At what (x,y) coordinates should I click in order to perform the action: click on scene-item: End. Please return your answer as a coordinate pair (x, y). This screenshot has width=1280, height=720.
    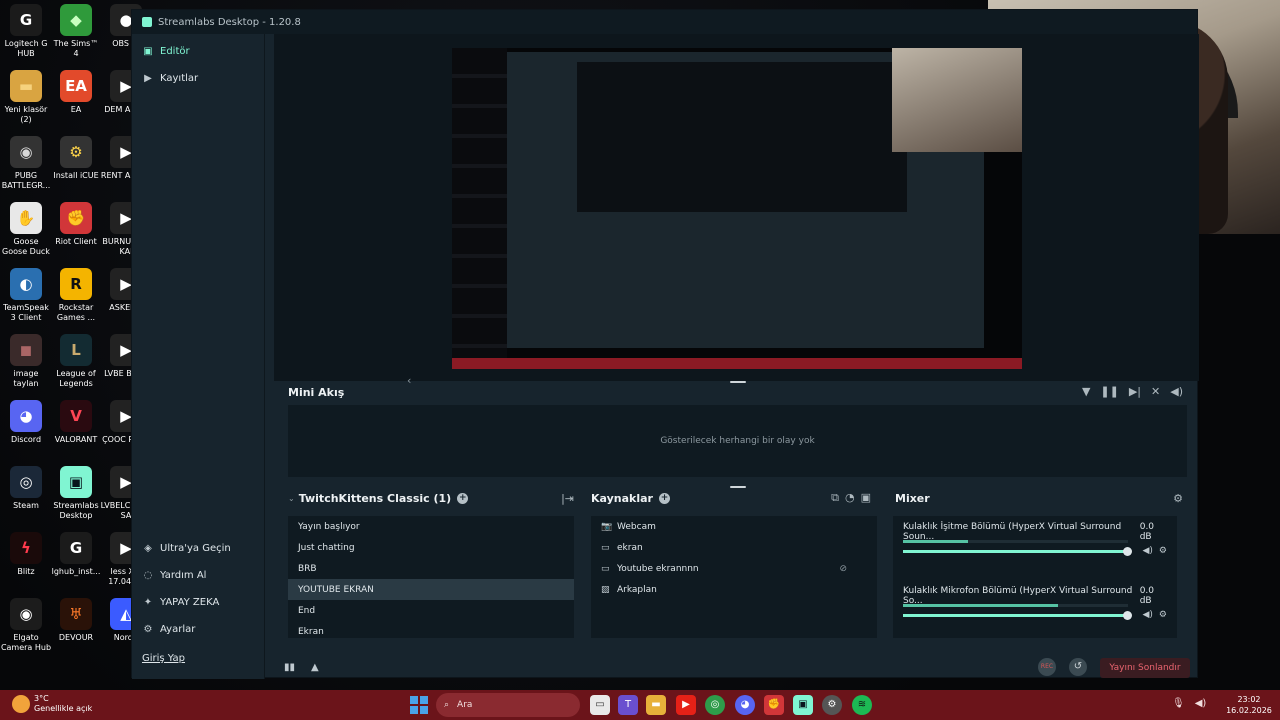
    Looking at the image, I should click on (431, 610).